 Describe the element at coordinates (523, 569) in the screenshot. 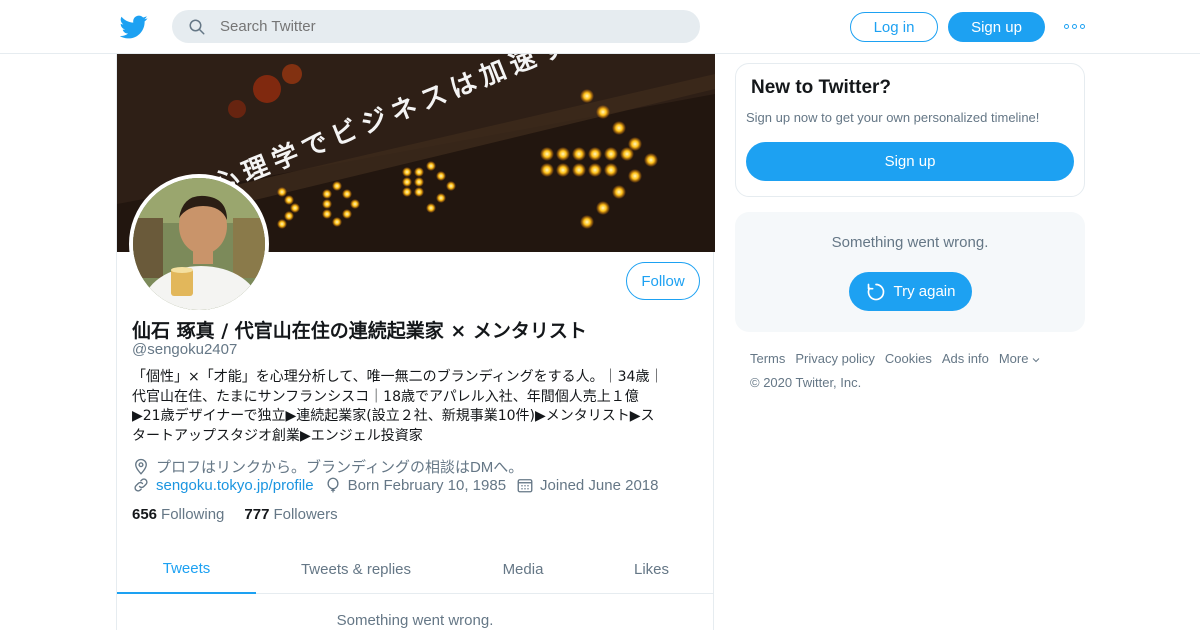

I see `tab-media: Media` at that location.